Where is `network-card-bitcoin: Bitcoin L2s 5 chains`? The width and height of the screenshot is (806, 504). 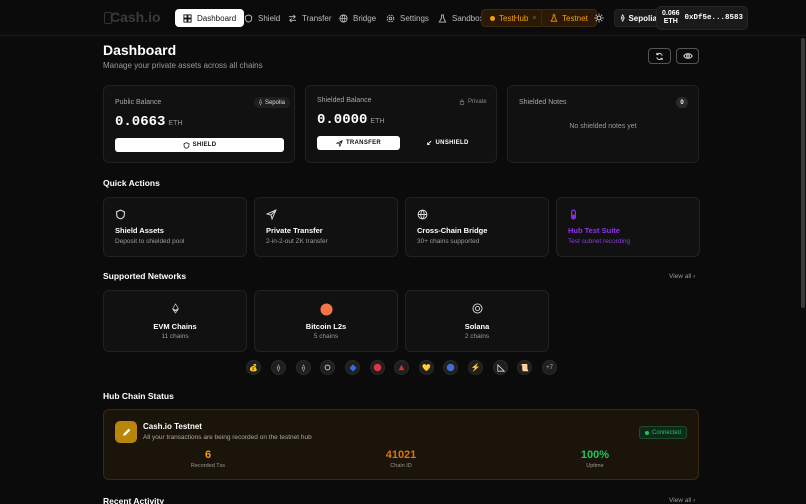
network-card-bitcoin: Bitcoin L2s 5 chains is located at coordinates (326, 321).